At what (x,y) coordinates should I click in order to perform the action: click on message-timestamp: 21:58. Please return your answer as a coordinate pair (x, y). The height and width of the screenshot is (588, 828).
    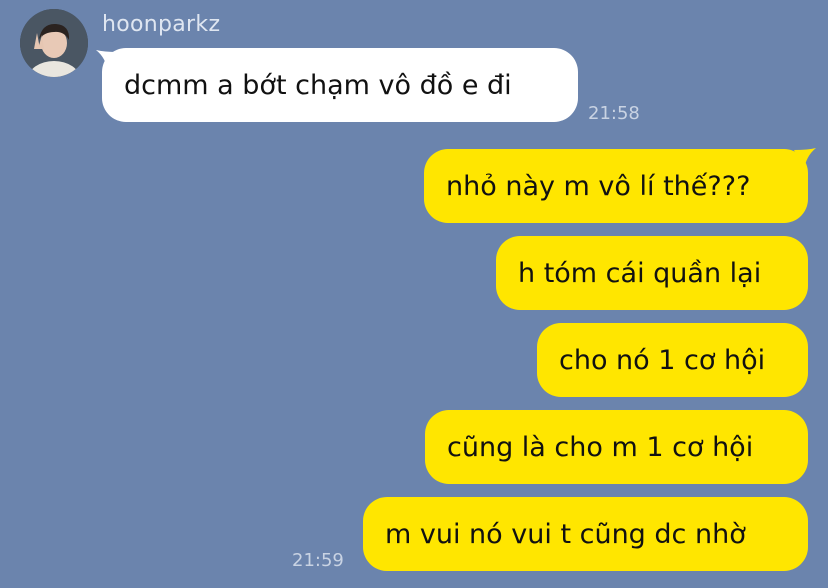
    Looking at the image, I should click on (614, 113).